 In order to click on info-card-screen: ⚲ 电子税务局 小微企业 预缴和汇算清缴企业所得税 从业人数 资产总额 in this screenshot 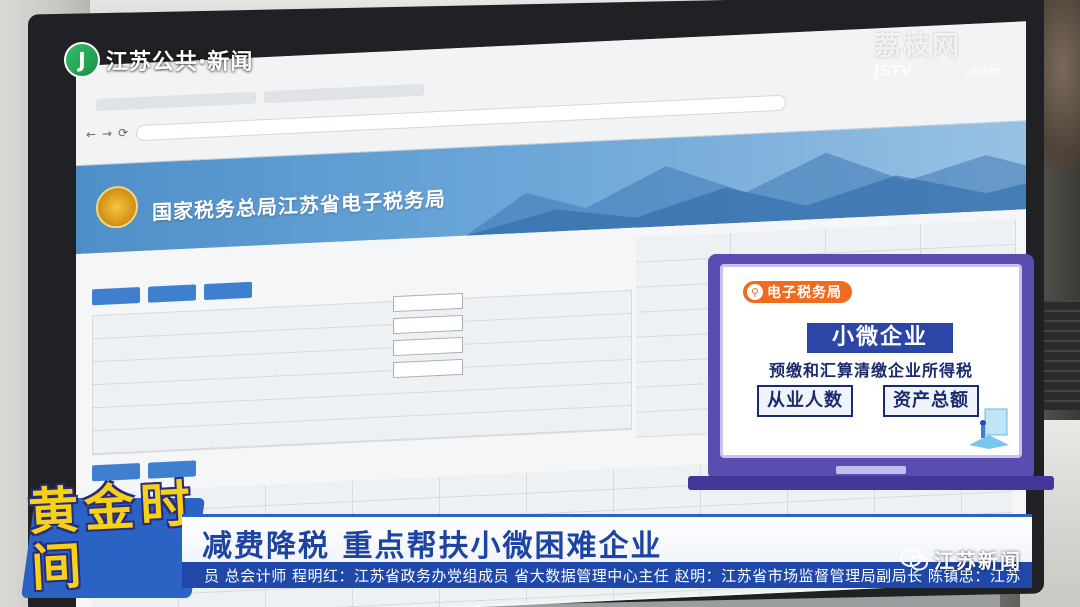, I will do `click(871, 361)`.